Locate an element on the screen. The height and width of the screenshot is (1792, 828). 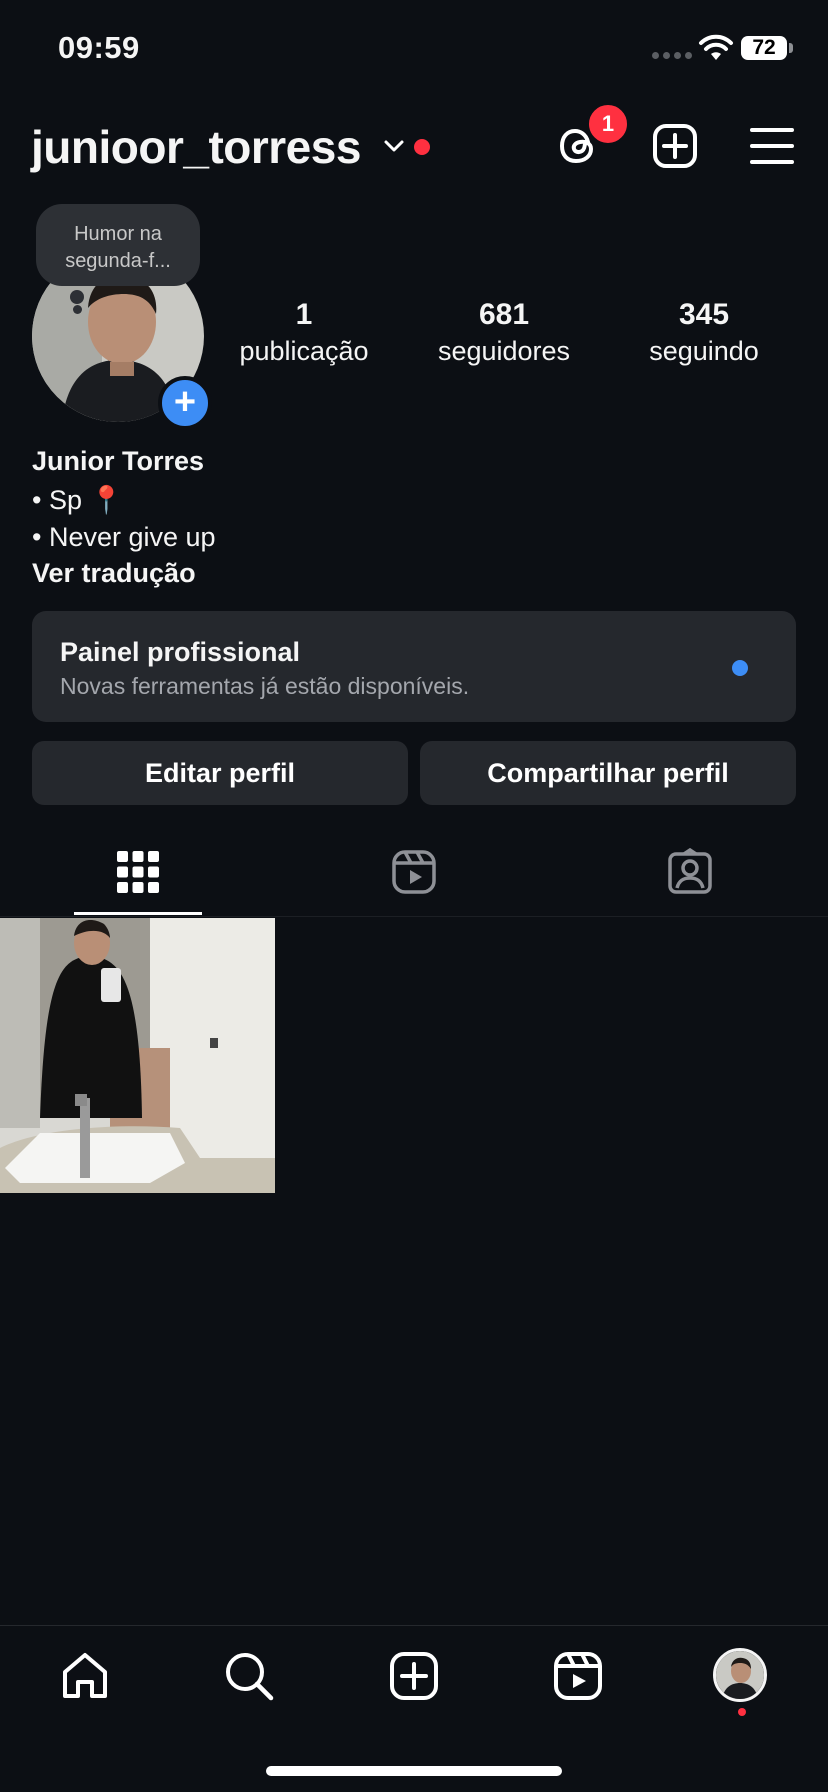
add-story-button: + is located at coordinates (185, 403).